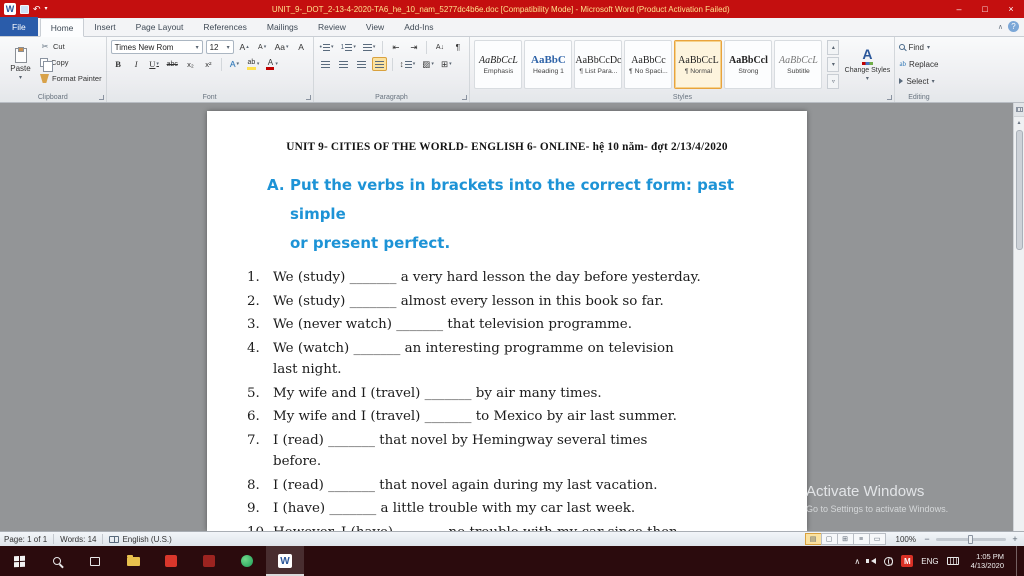 The height and width of the screenshot is (576, 1024). What do you see at coordinates (833, 47) in the screenshot?
I see `styles-scroll-up-icon: ▴` at bounding box center [833, 47].